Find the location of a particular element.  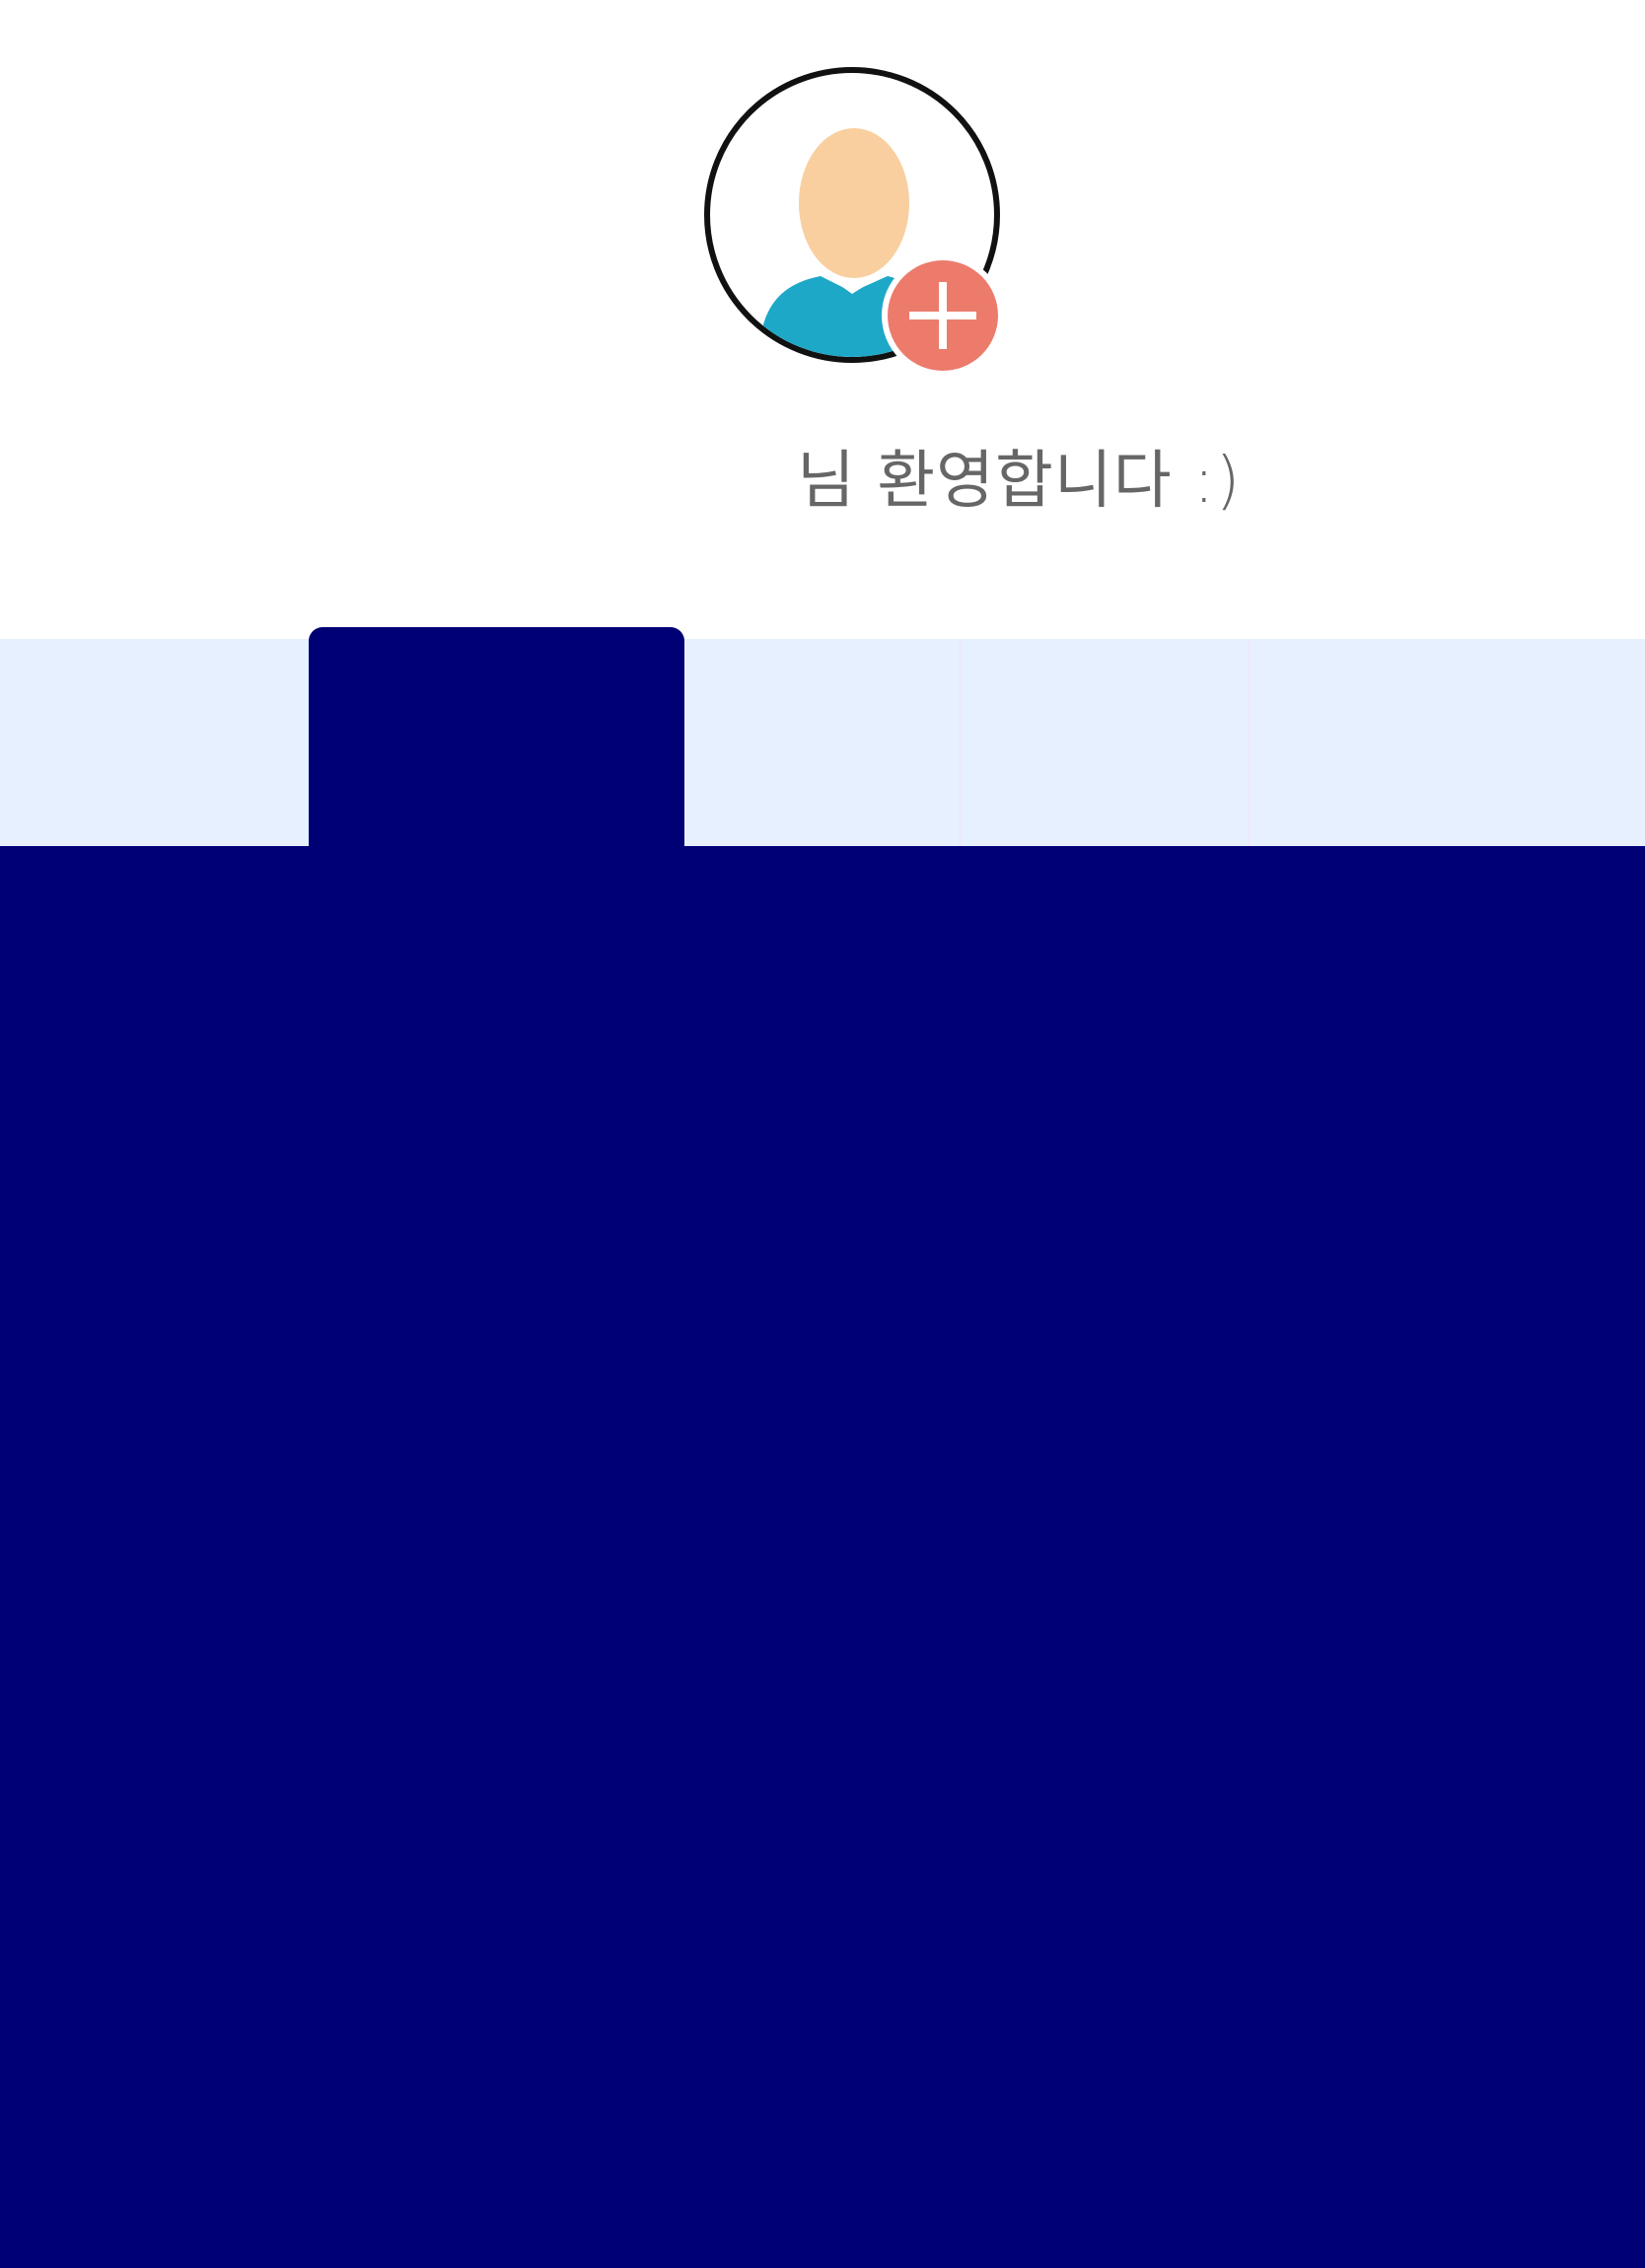

profile-avatar is located at coordinates (855, 218).